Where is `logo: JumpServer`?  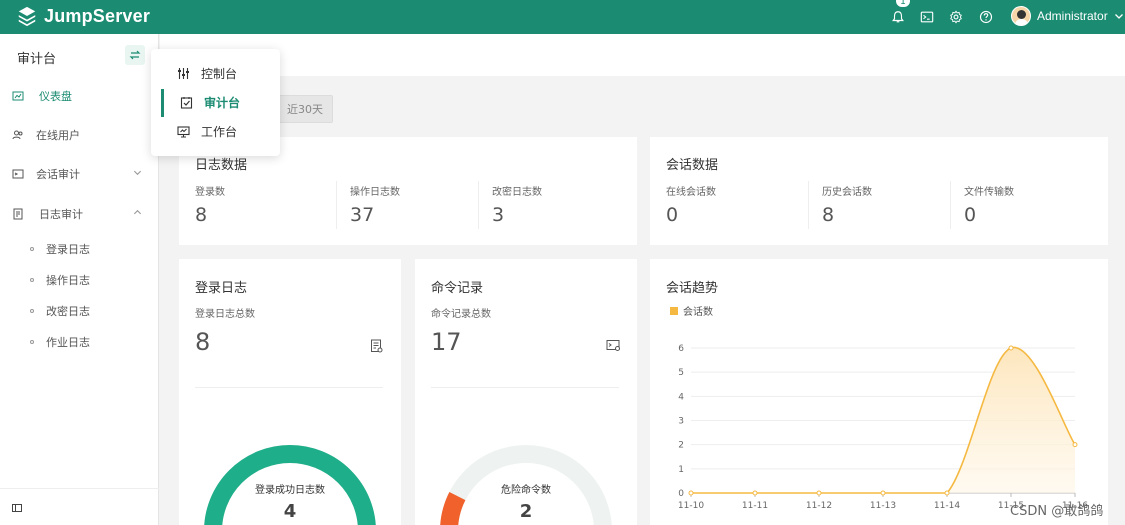 logo: JumpServer is located at coordinates (83, 16).